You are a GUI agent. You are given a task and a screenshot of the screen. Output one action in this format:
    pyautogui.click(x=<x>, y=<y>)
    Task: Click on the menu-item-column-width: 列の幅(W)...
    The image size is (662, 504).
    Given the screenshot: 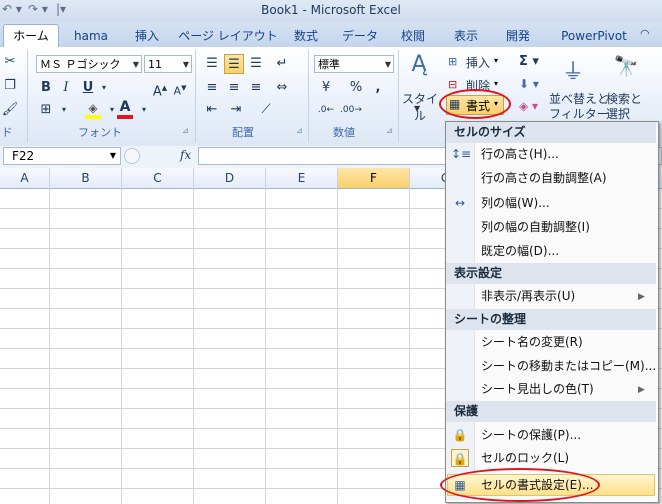 What is the action you would take?
    pyautogui.click(x=515, y=203)
    